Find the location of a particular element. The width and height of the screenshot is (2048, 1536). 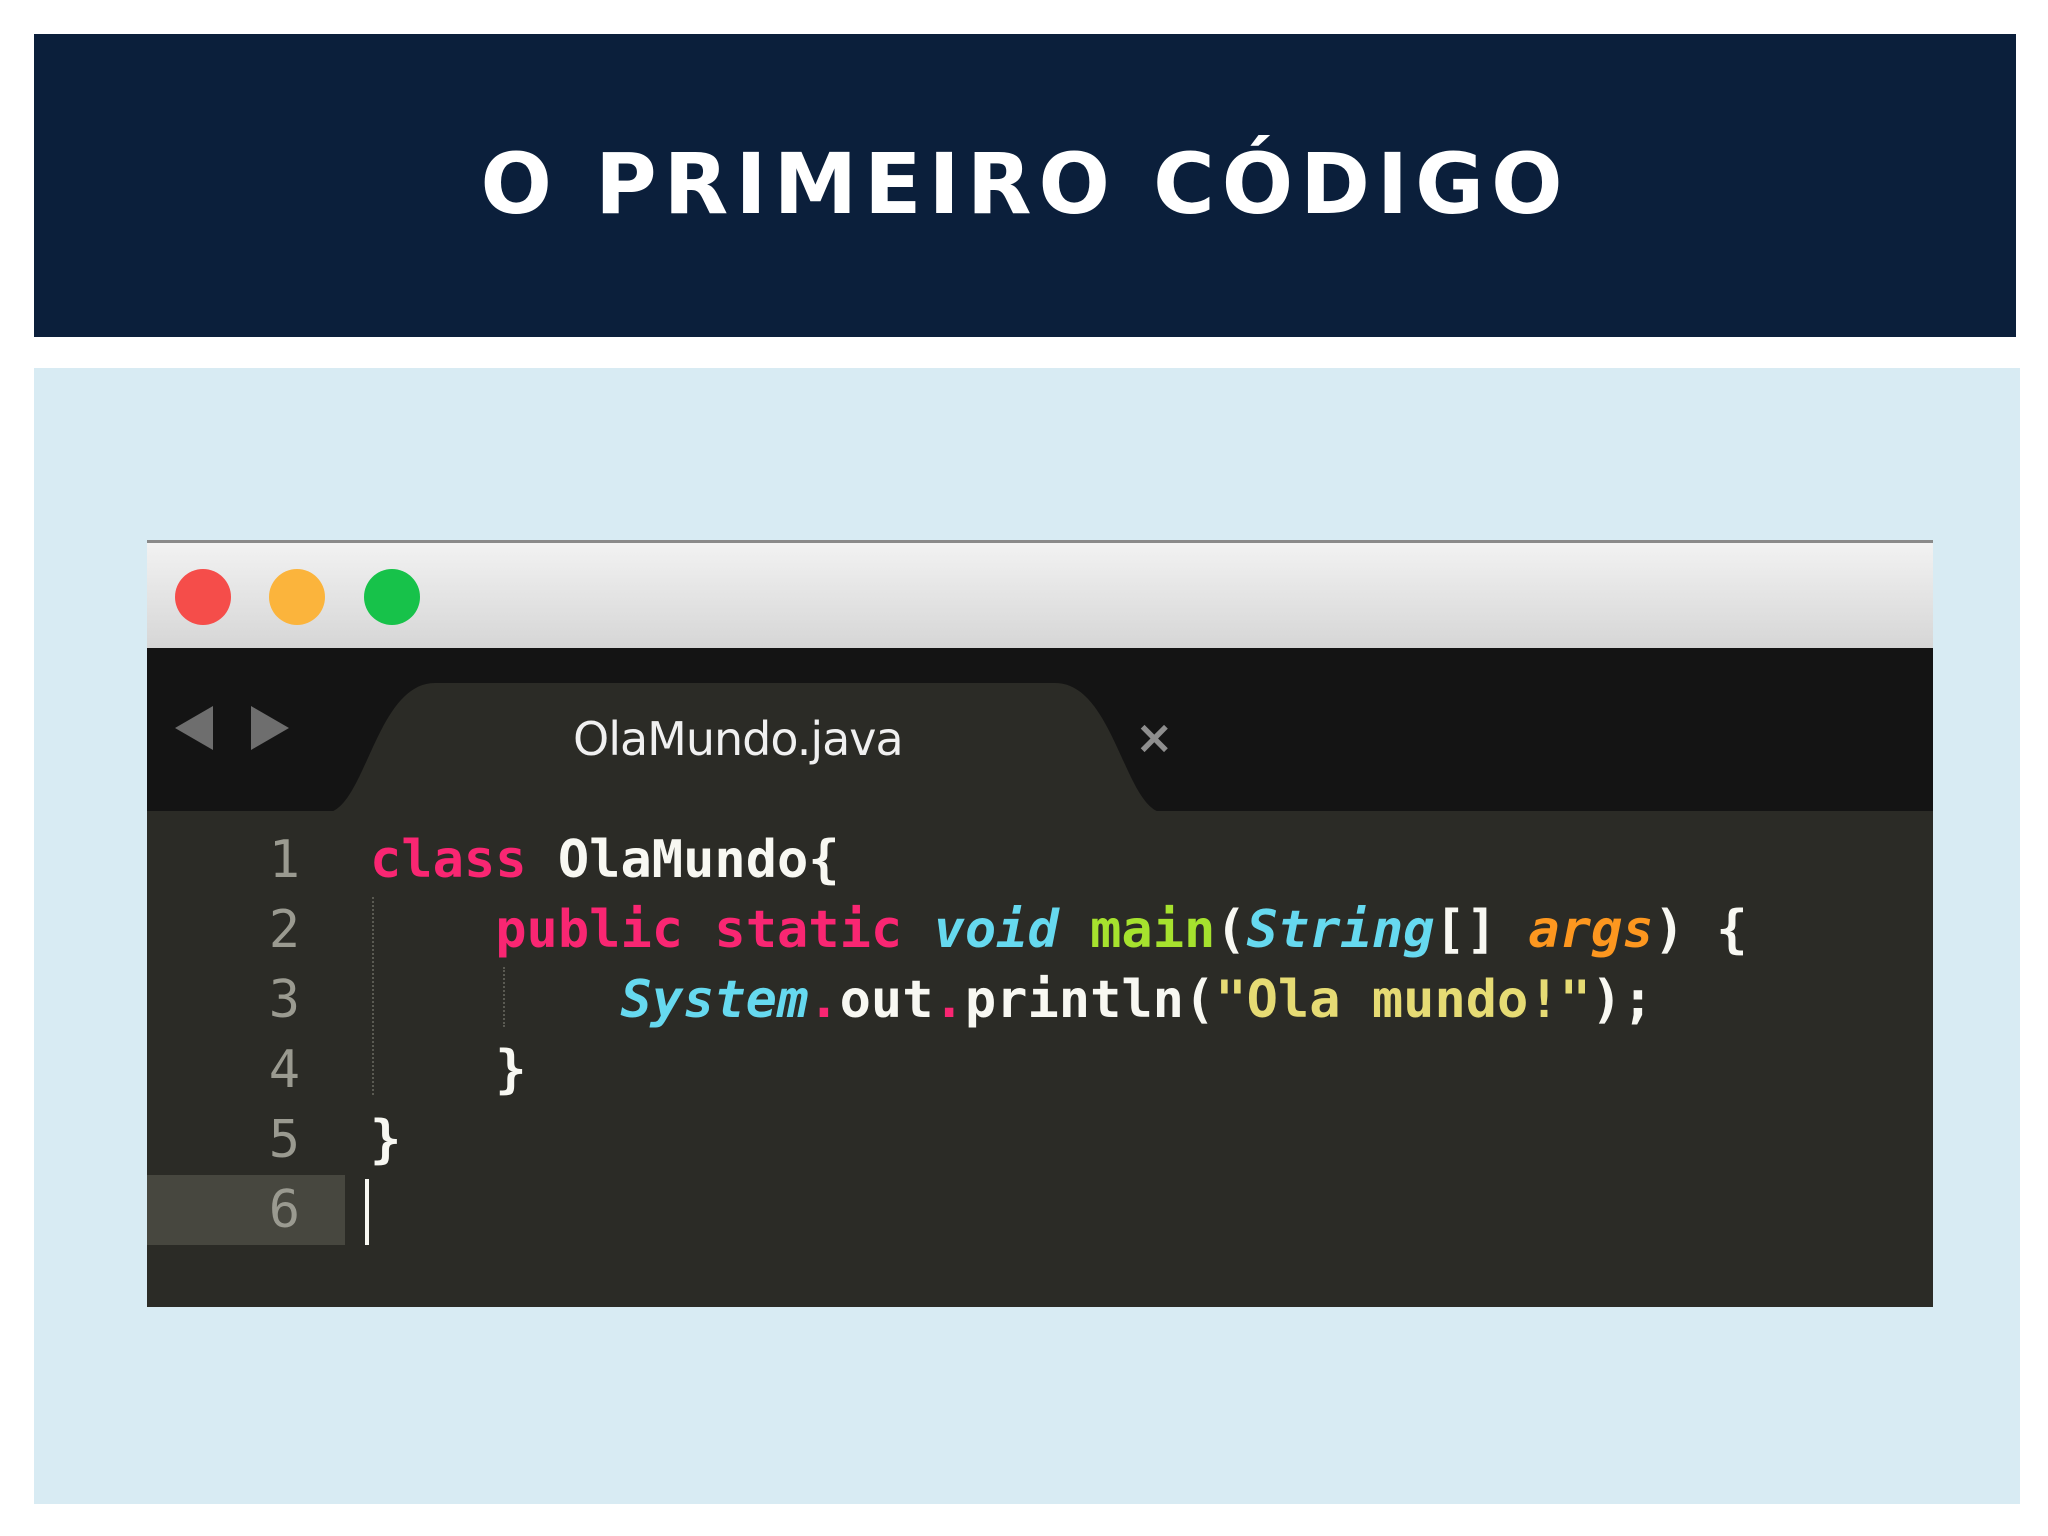

line-number: 1 is located at coordinates (284, 860).